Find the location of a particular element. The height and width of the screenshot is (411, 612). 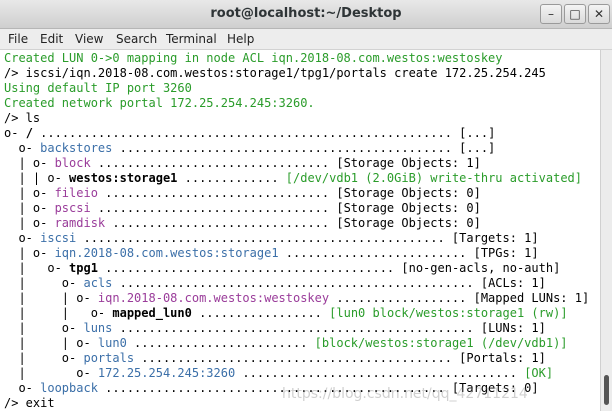

terminal-text: [block/westos:storage1 (/dev/vdb1)] is located at coordinates (441, 343).